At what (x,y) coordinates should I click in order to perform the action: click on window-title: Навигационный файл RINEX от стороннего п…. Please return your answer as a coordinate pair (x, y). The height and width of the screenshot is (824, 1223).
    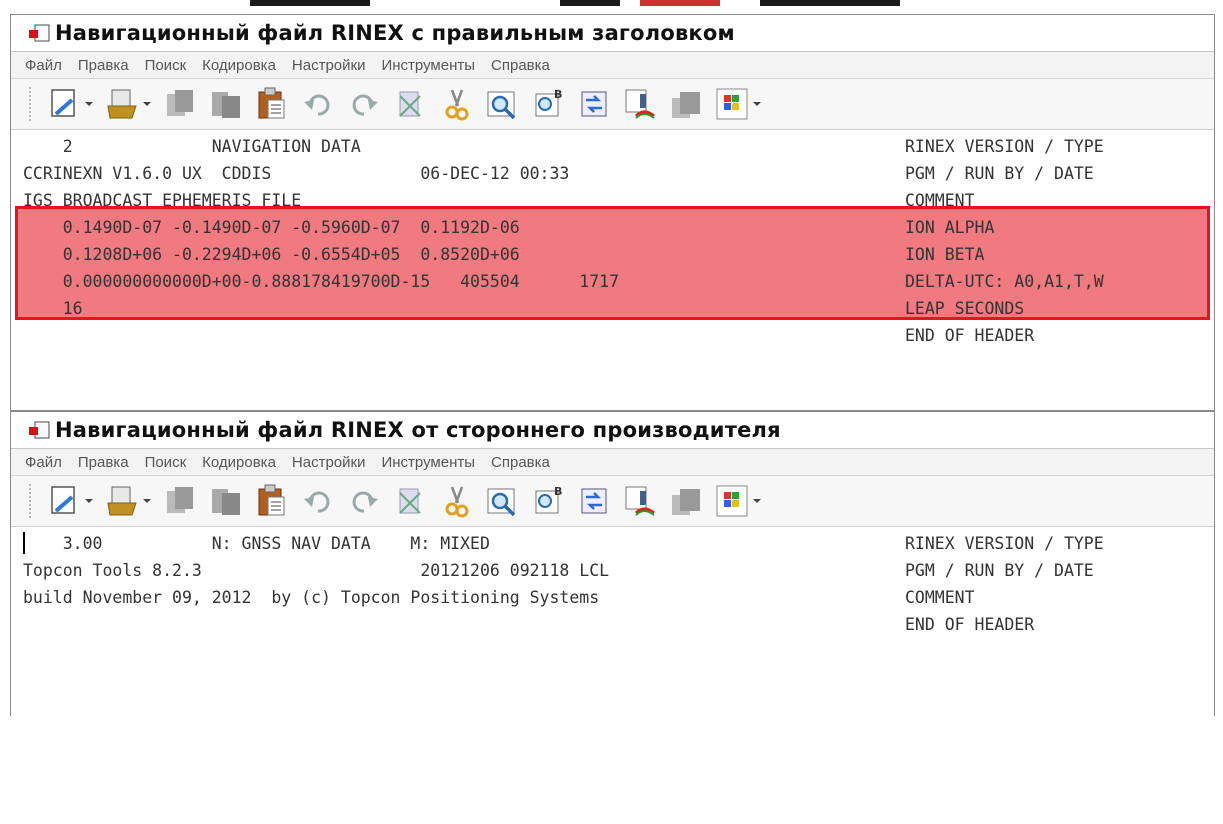
    Looking at the image, I should click on (418, 430).